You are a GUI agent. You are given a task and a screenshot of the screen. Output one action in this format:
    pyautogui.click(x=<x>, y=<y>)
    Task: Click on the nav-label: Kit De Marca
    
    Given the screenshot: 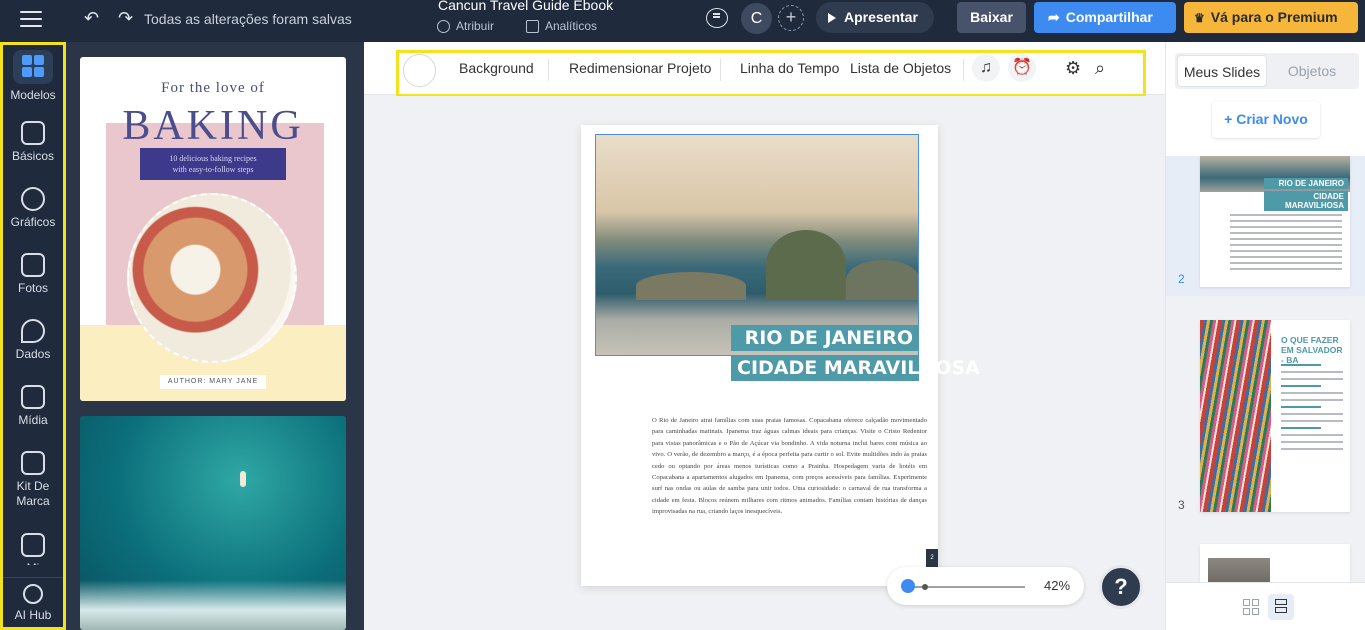 What is the action you would take?
    pyautogui.click(x=33, y=493)
    